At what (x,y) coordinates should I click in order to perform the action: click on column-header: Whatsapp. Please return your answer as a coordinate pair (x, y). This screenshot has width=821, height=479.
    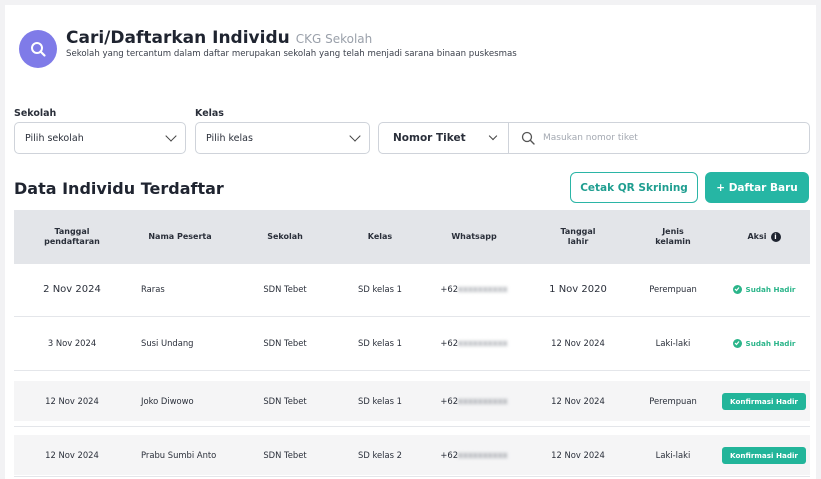
    Looking at the image, I should click on (474, 237).